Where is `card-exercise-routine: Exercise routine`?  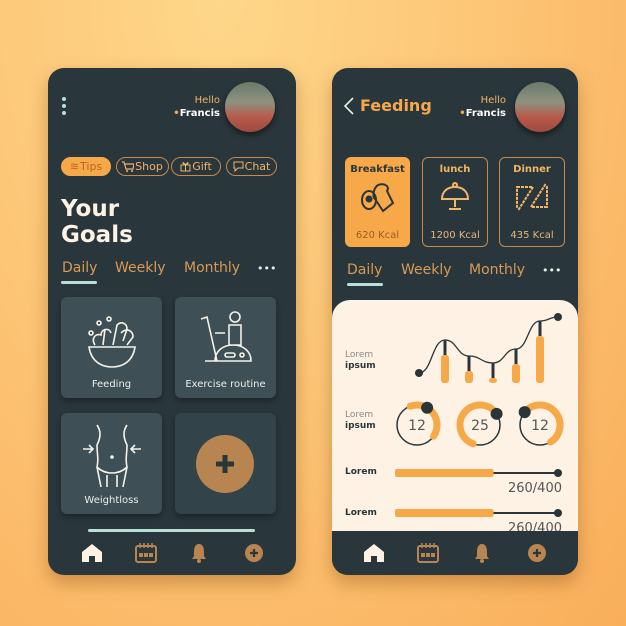 card-exercise-routine: Exercise routine is located at coordinates (225, 347).